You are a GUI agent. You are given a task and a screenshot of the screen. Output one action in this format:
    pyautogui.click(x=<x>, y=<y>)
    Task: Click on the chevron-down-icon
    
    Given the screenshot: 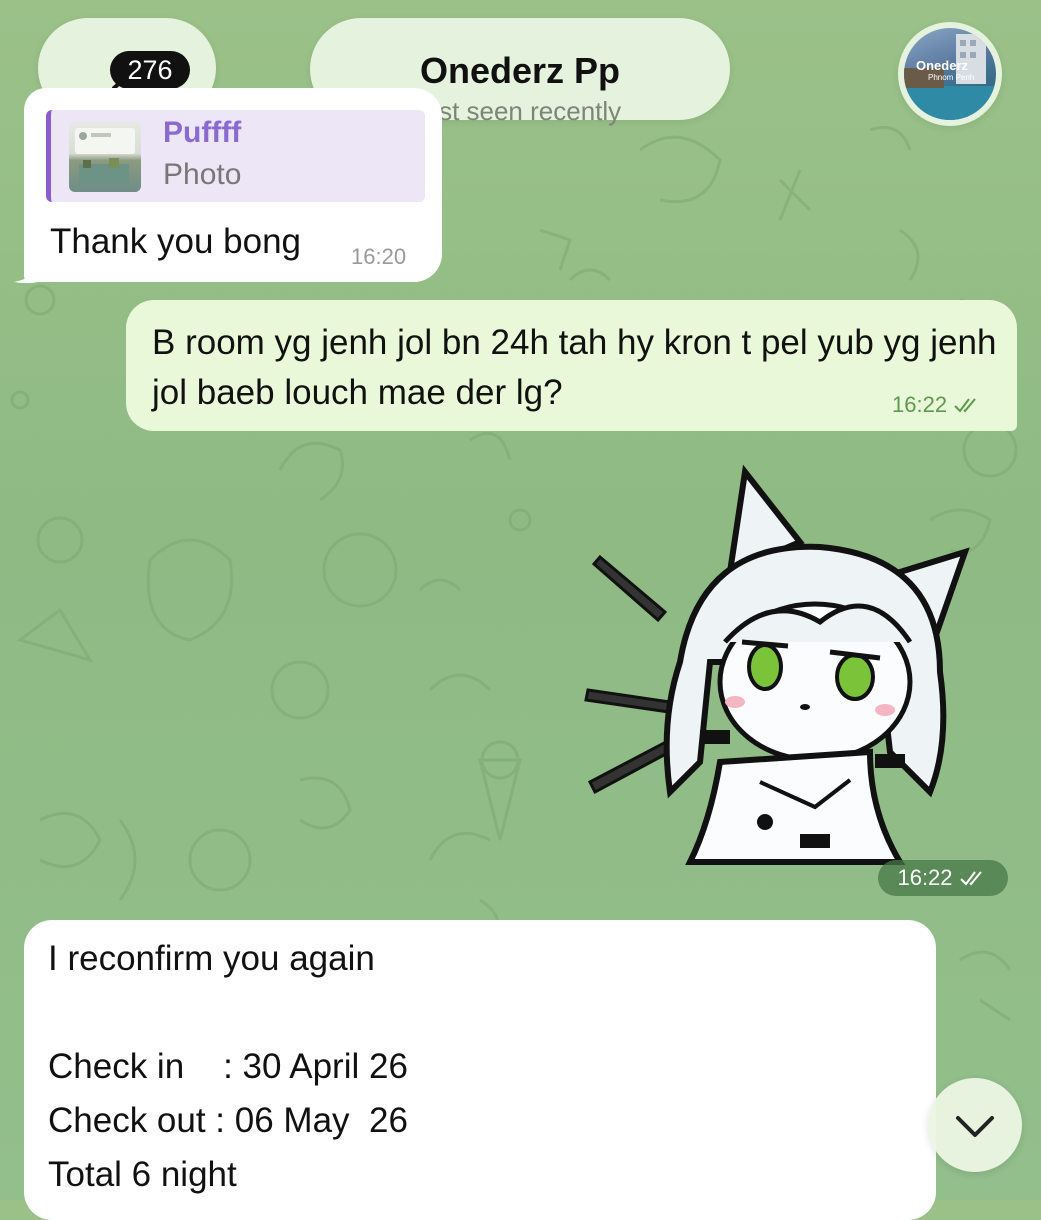 What is the action you would take?
    pyautogui.click(x=975, y=1126)
    